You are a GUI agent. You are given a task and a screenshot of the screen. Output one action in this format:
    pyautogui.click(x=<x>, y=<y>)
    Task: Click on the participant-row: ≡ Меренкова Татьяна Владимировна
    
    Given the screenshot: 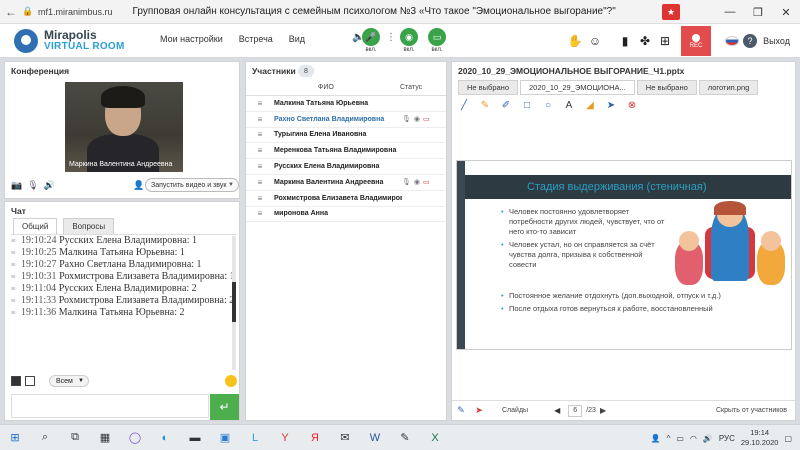 What is the action you would take?
    pyautogui.click(x=346, y=151)
    